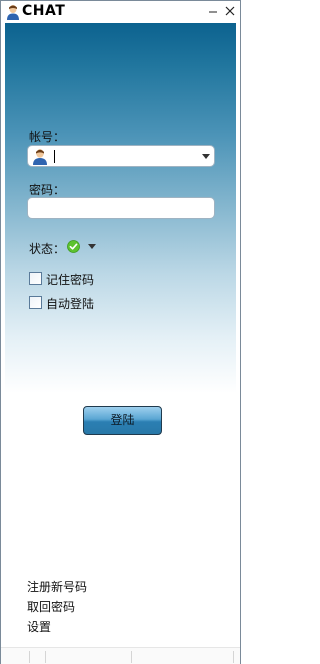  What do you see at coordinates (70, 279) in the screenshot?
I see `remember-password-label: 记住密码` at bounding box center [70, 279].